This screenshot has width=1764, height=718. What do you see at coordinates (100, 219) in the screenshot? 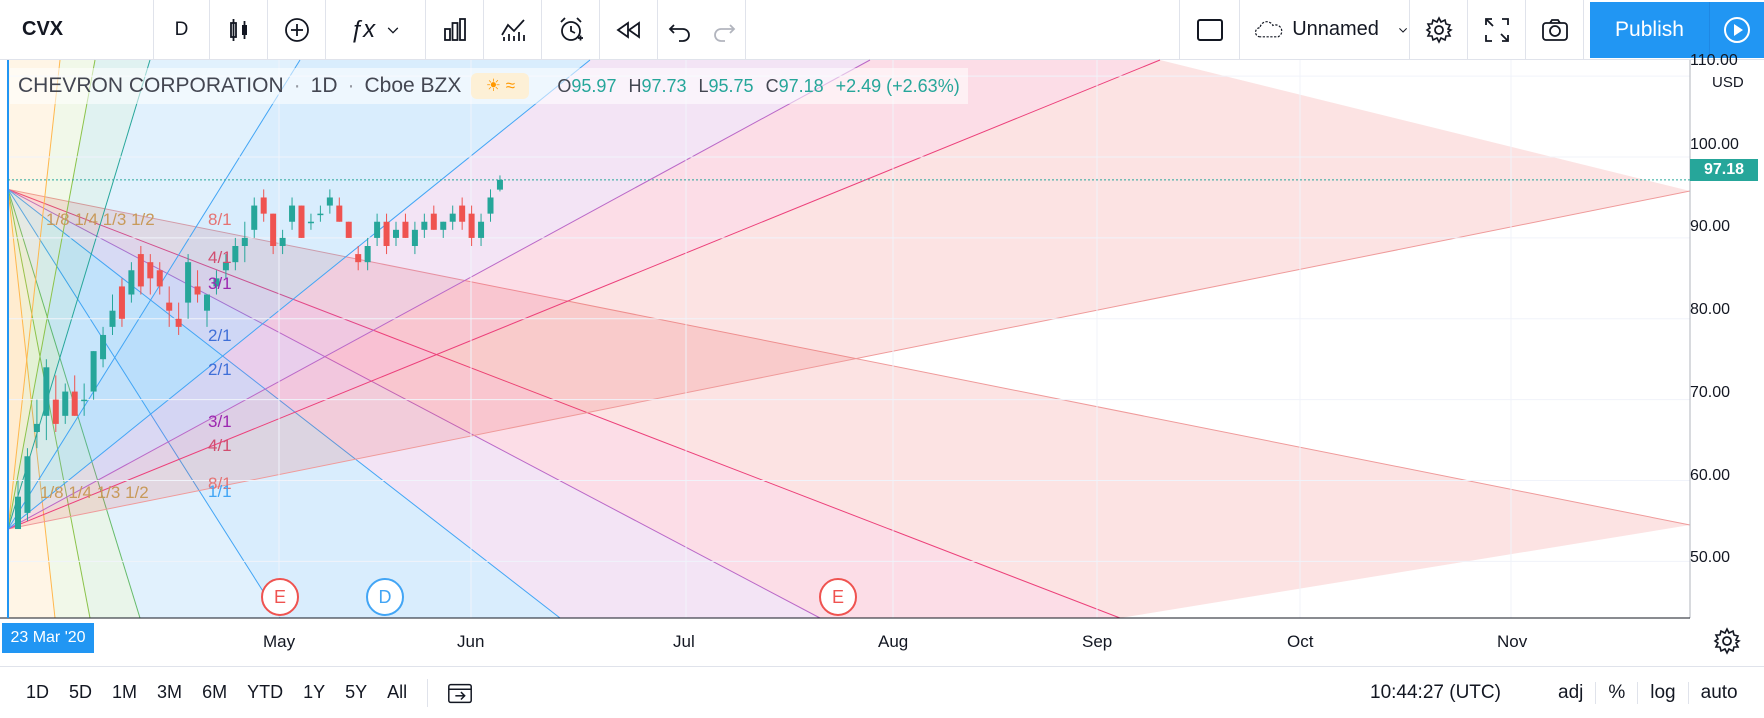
I see `fan-label-upper-cluster: 1/8 1/4 1/3 1/2` at bounding box center [100, 219].